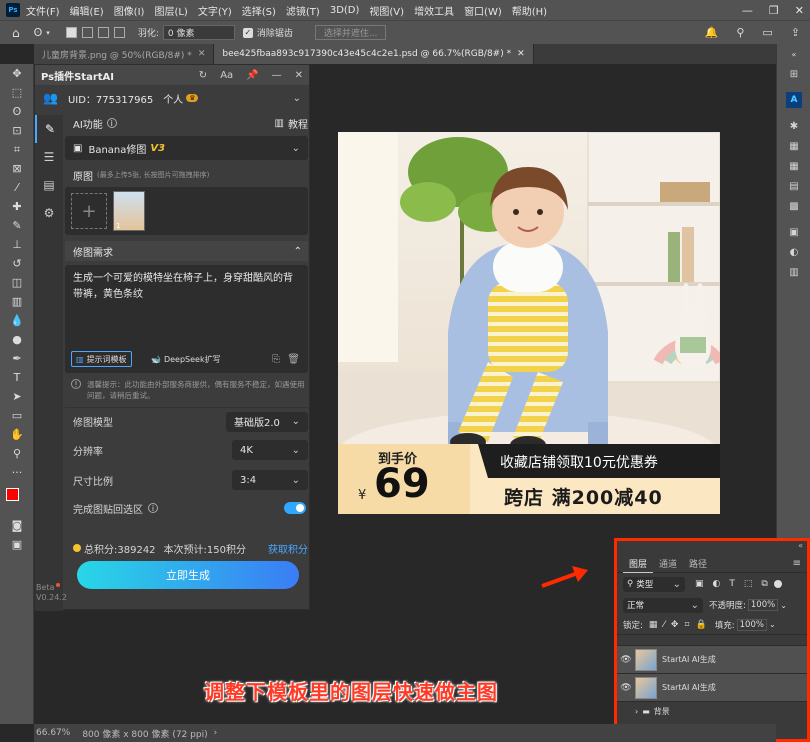  What do you see at coordinates (203, 75) in the screenshot?
I see `refresh-icon: ↻` at bounding box center [203, 75].